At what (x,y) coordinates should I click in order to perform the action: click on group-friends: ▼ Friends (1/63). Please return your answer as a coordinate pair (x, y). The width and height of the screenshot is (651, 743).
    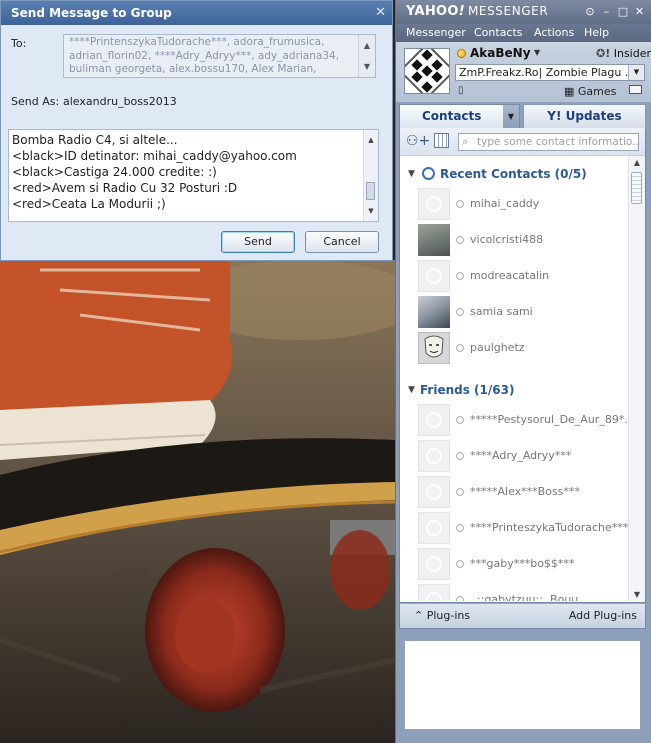
    Looking at the image, I should click on (514, 392).